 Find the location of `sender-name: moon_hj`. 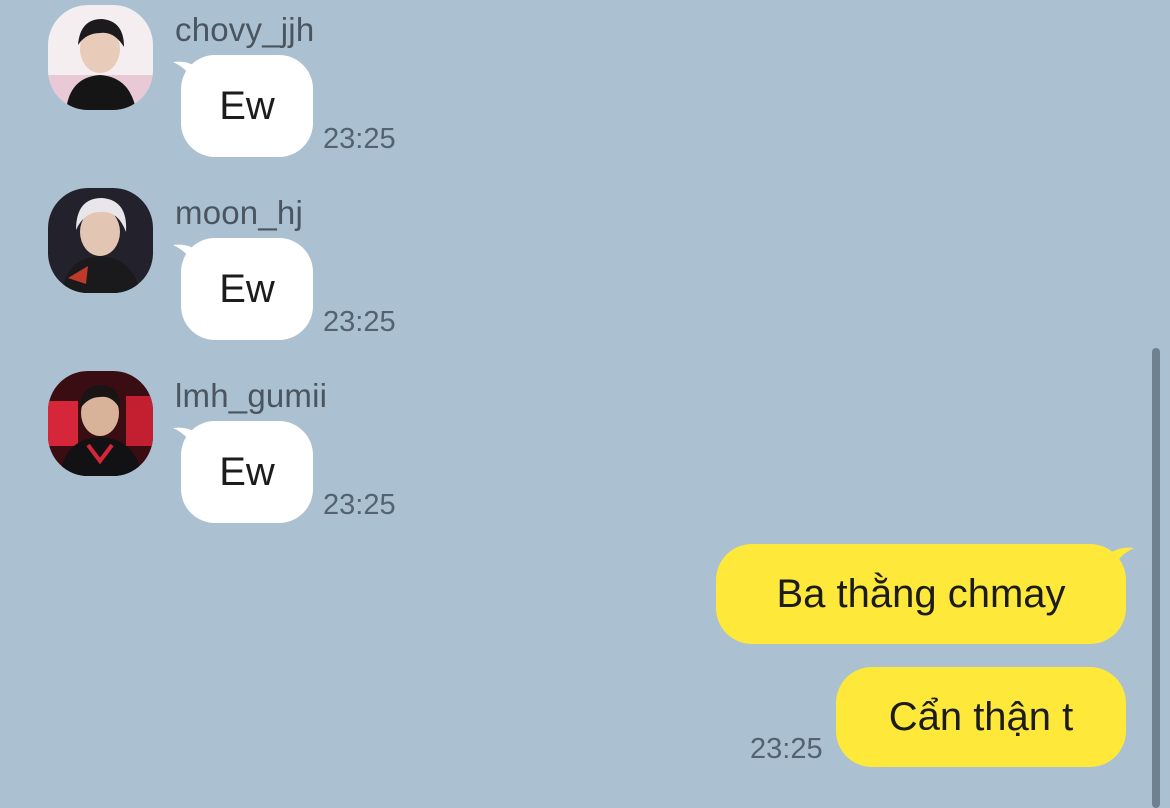

sender-name: moon_hj is located at coordinates (239, 212).